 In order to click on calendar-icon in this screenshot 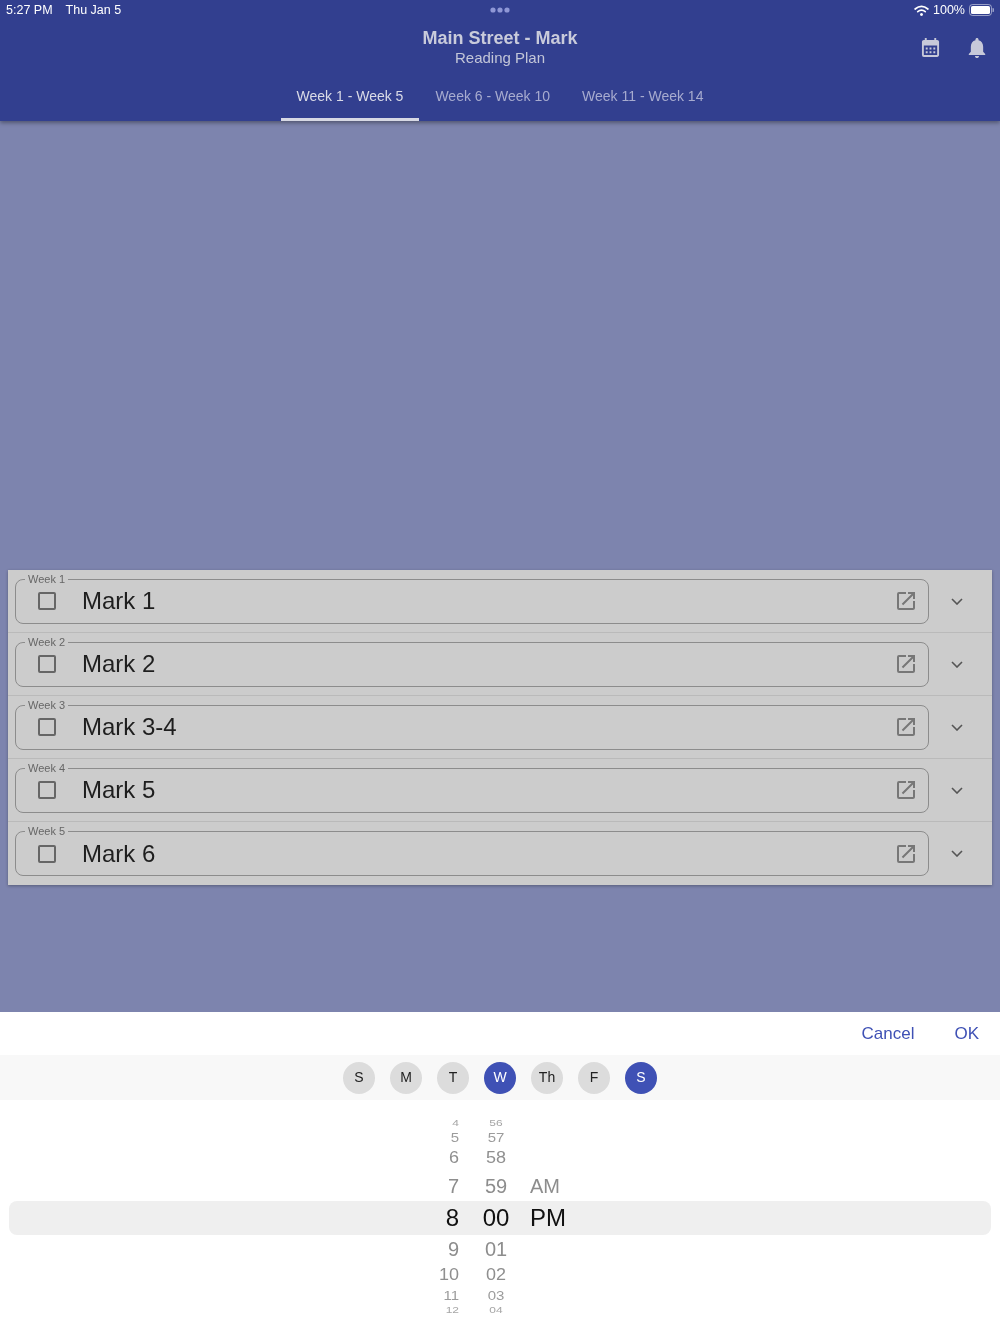, I will do `click(930, 47)`.